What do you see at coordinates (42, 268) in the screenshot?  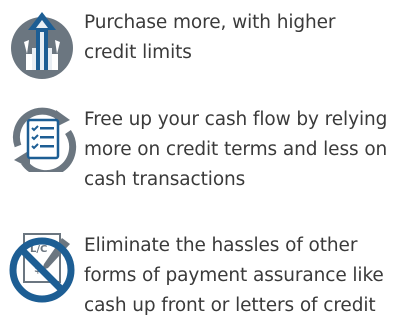 I see `no-letter-of-credit-icon: L/C $` at bounding box center [42, 268].